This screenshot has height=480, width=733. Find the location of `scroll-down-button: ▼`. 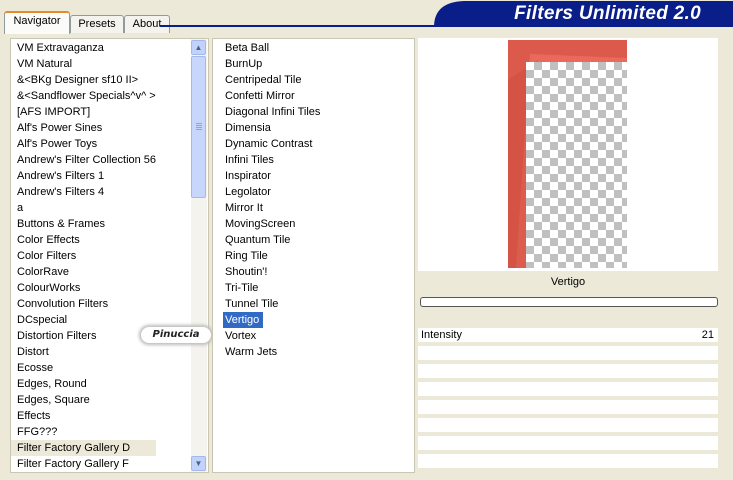

scroll-down-button: ▼ is located at coordinates (198, 463).